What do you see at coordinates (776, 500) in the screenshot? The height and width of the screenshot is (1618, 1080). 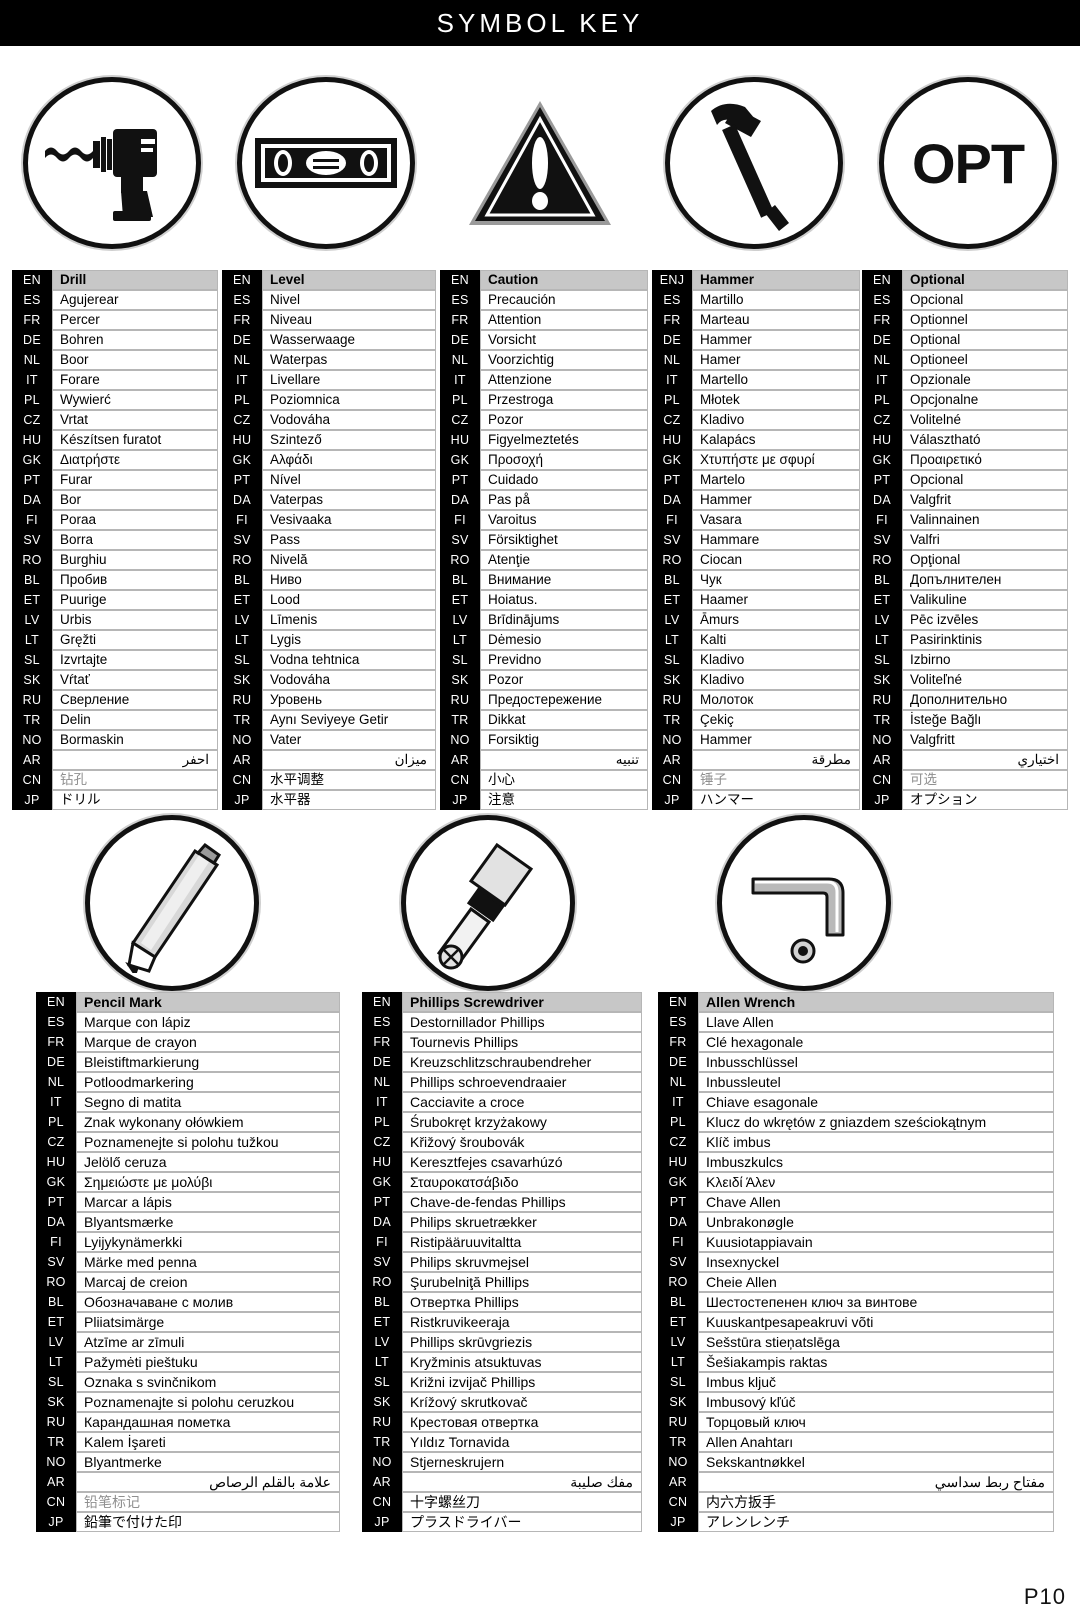 I see `translation-cell: Hammer` at bounding box center [776, 500].